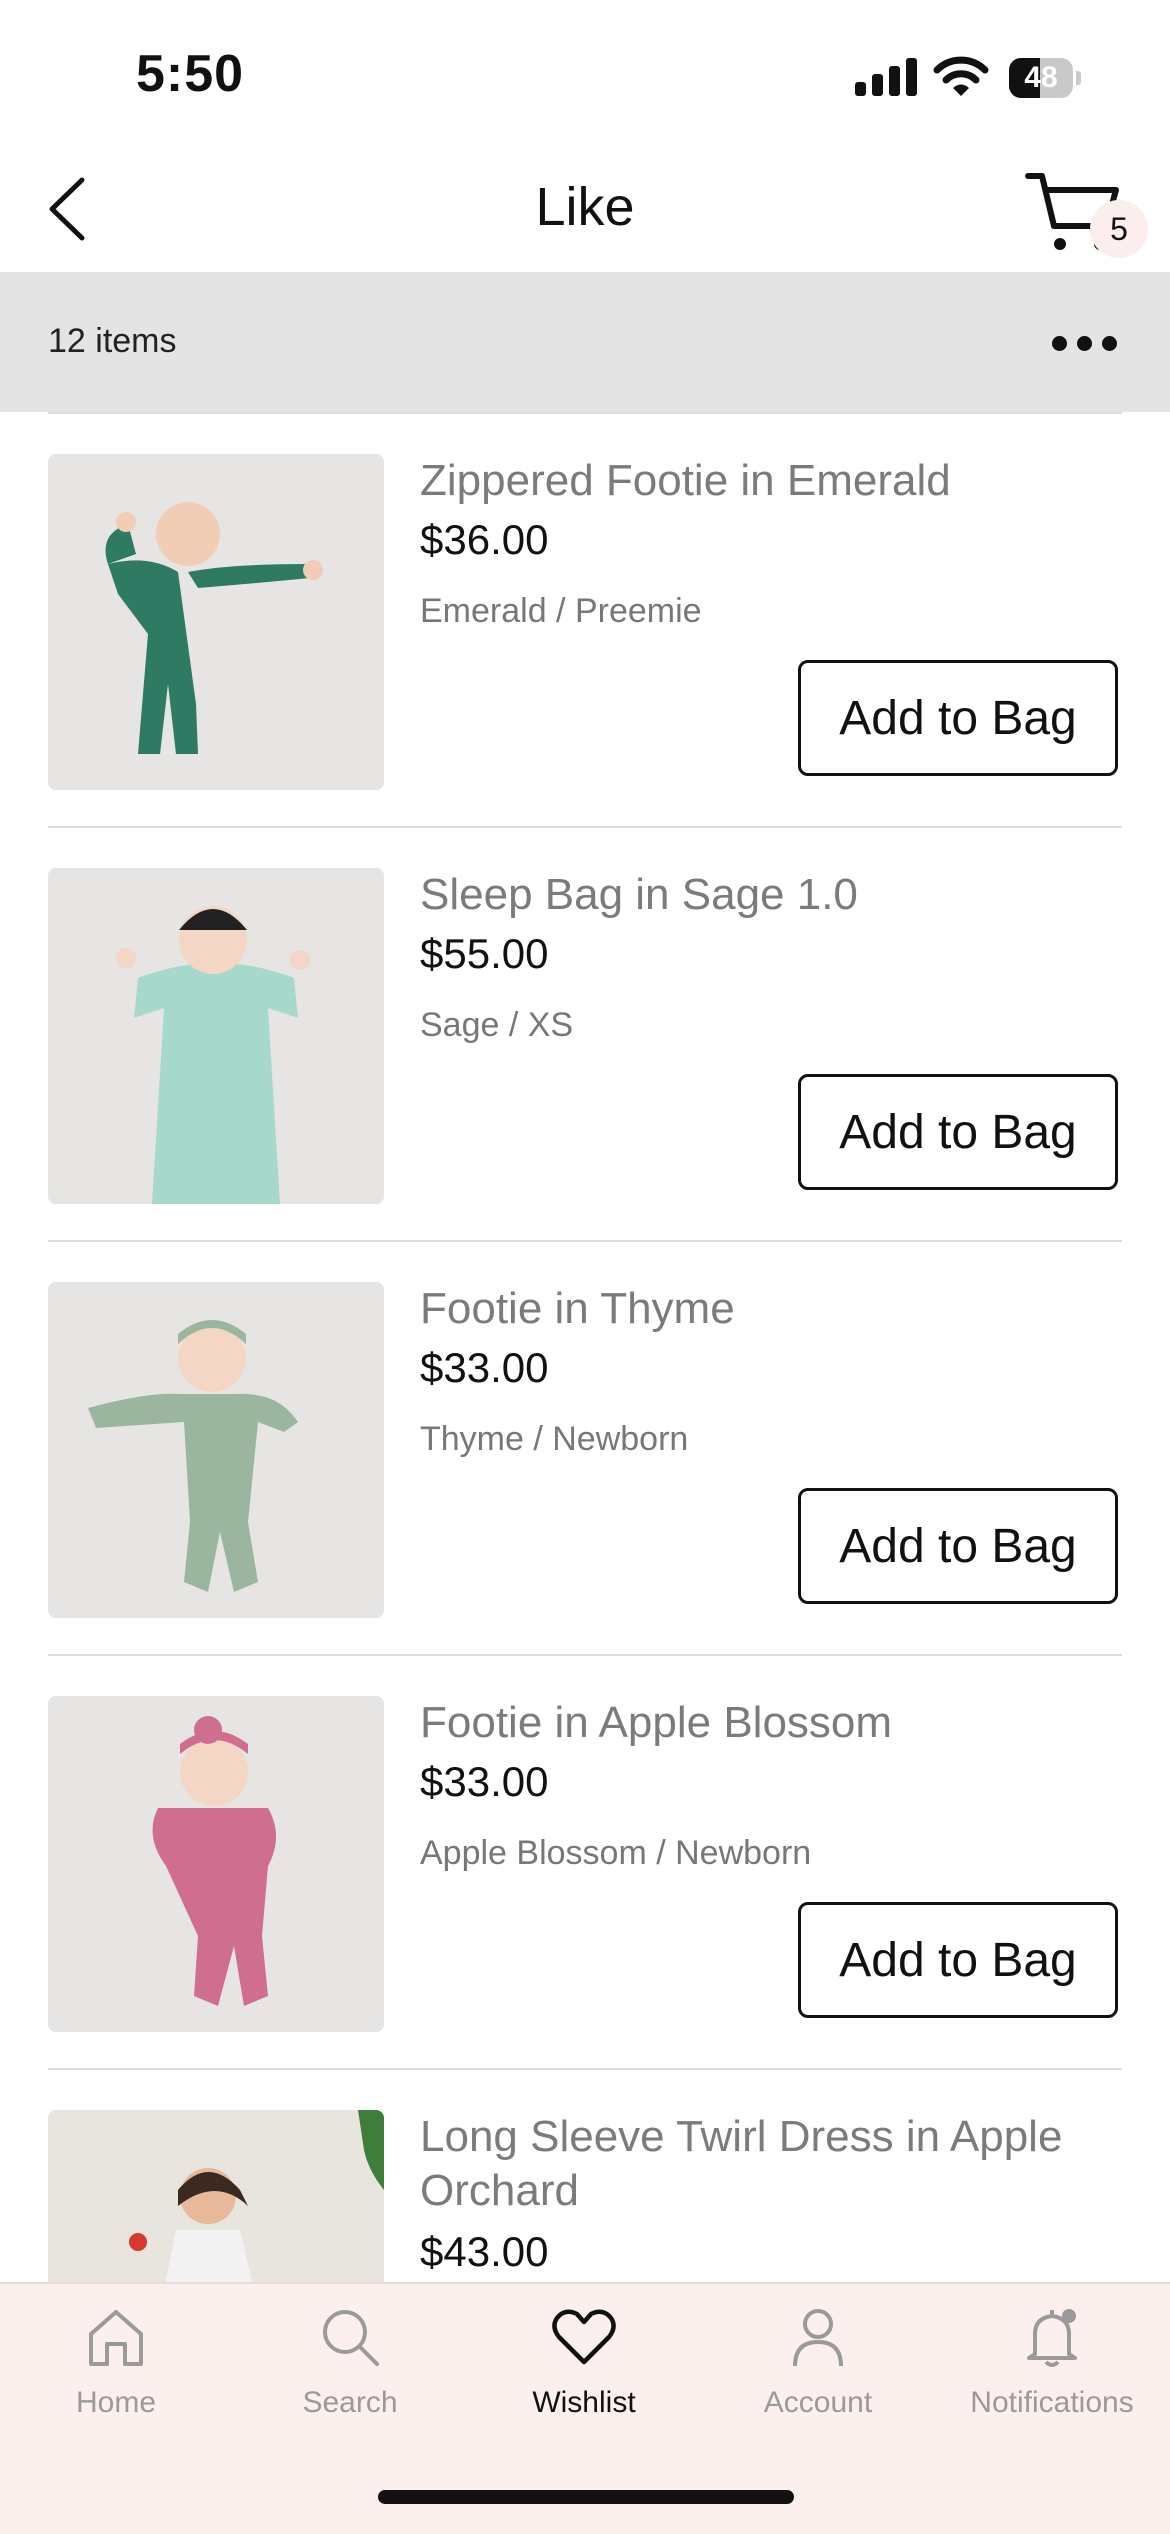  What do you see at coordinates (112, 341) in the screenshot?
I see `item-count: 12 items` at bounding box center [112, 341].